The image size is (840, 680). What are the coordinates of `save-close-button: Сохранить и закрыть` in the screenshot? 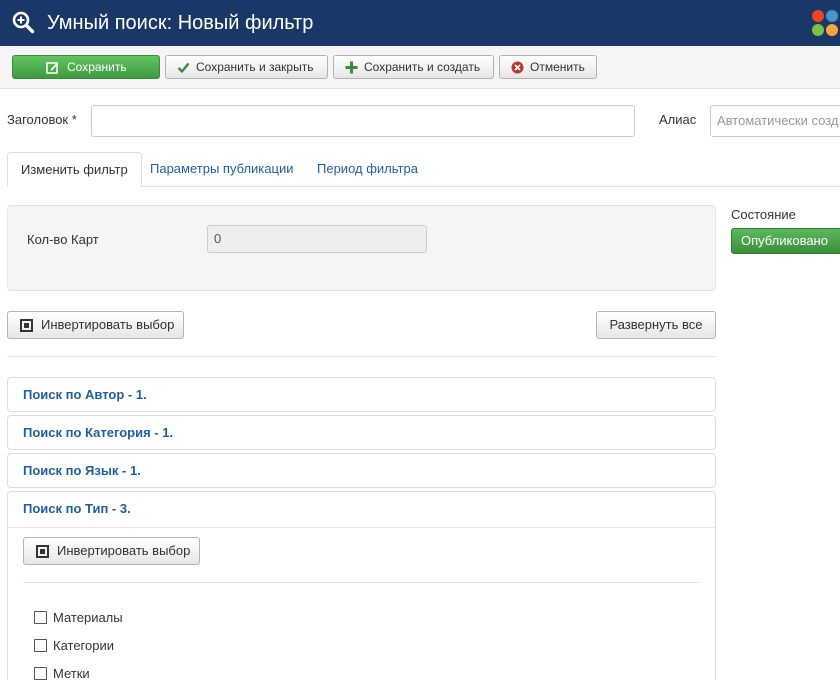 It's located at (246, 67).